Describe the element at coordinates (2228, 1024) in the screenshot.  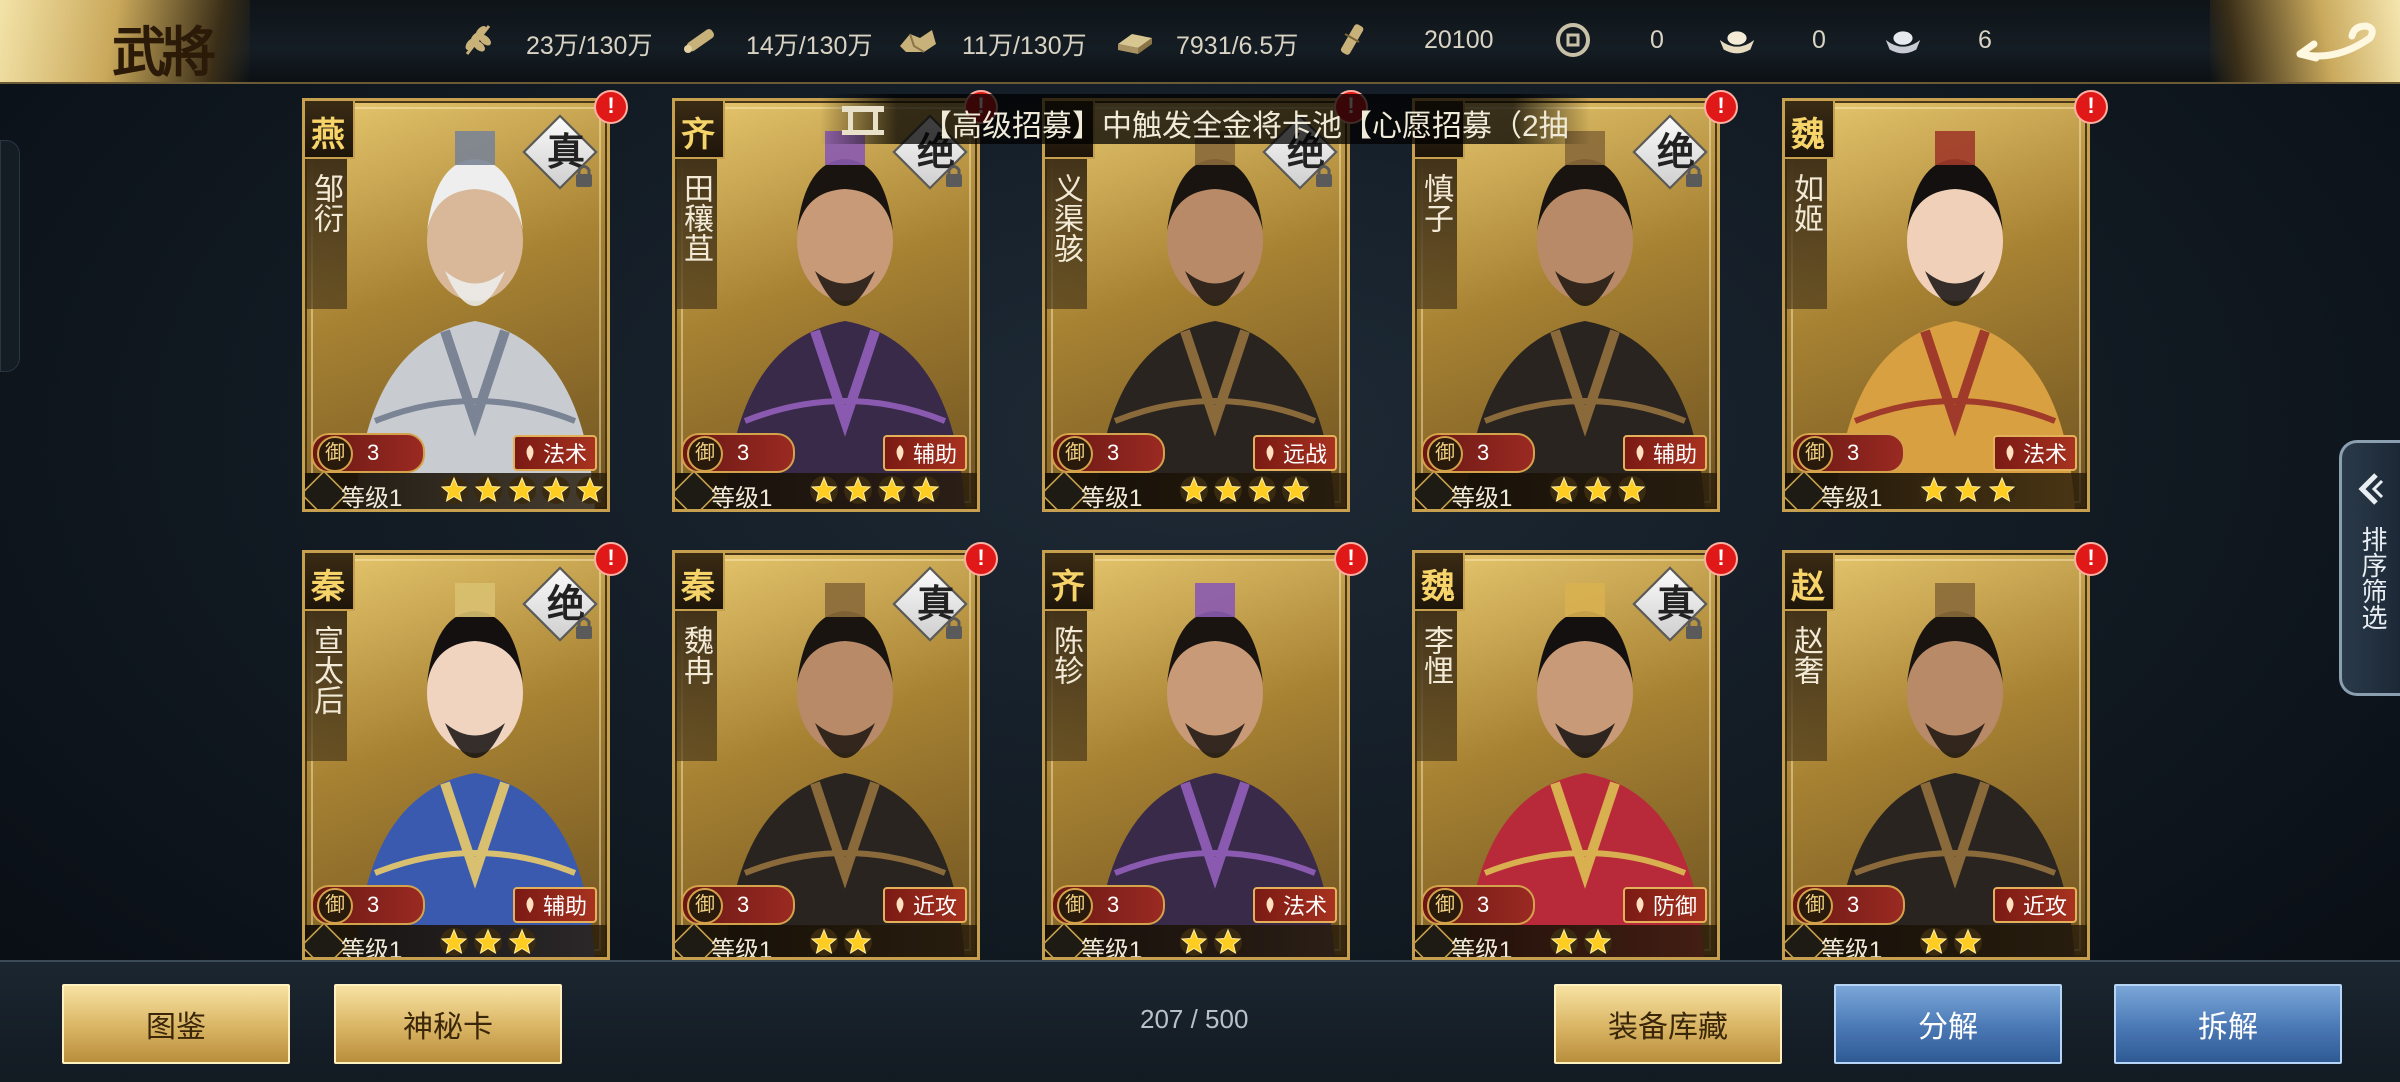
I see `dismantle-button: 拆解` at that location.